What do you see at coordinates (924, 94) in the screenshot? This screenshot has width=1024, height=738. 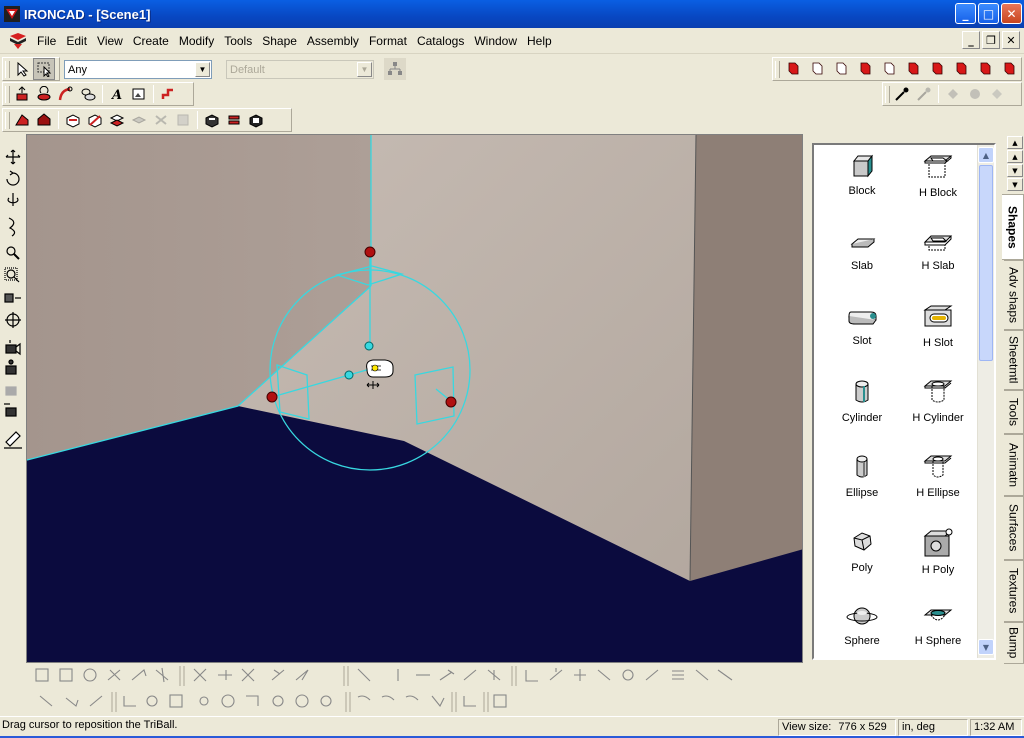 I see `apply-color-icon` at bounding box center [924, 94].